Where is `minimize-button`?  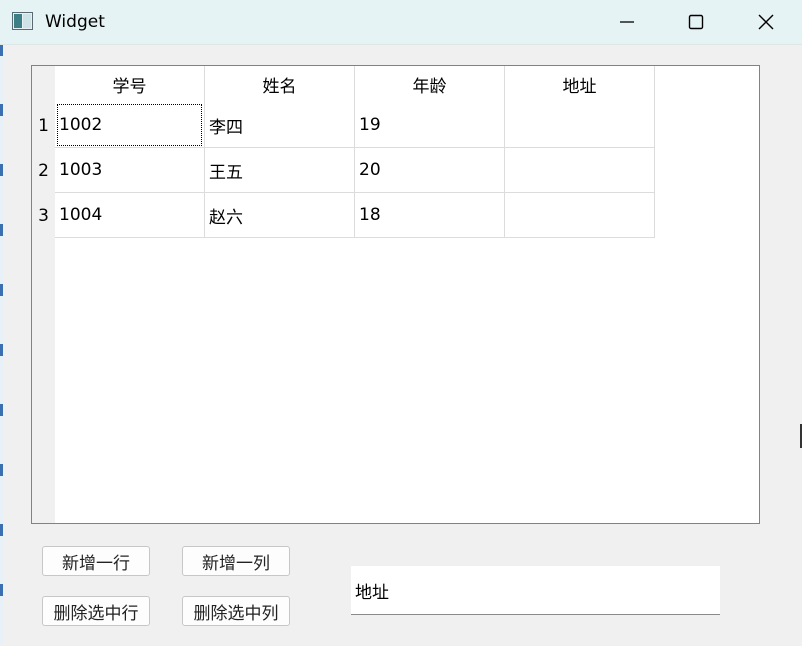
minimize-button is located at coordinates (627, 22).